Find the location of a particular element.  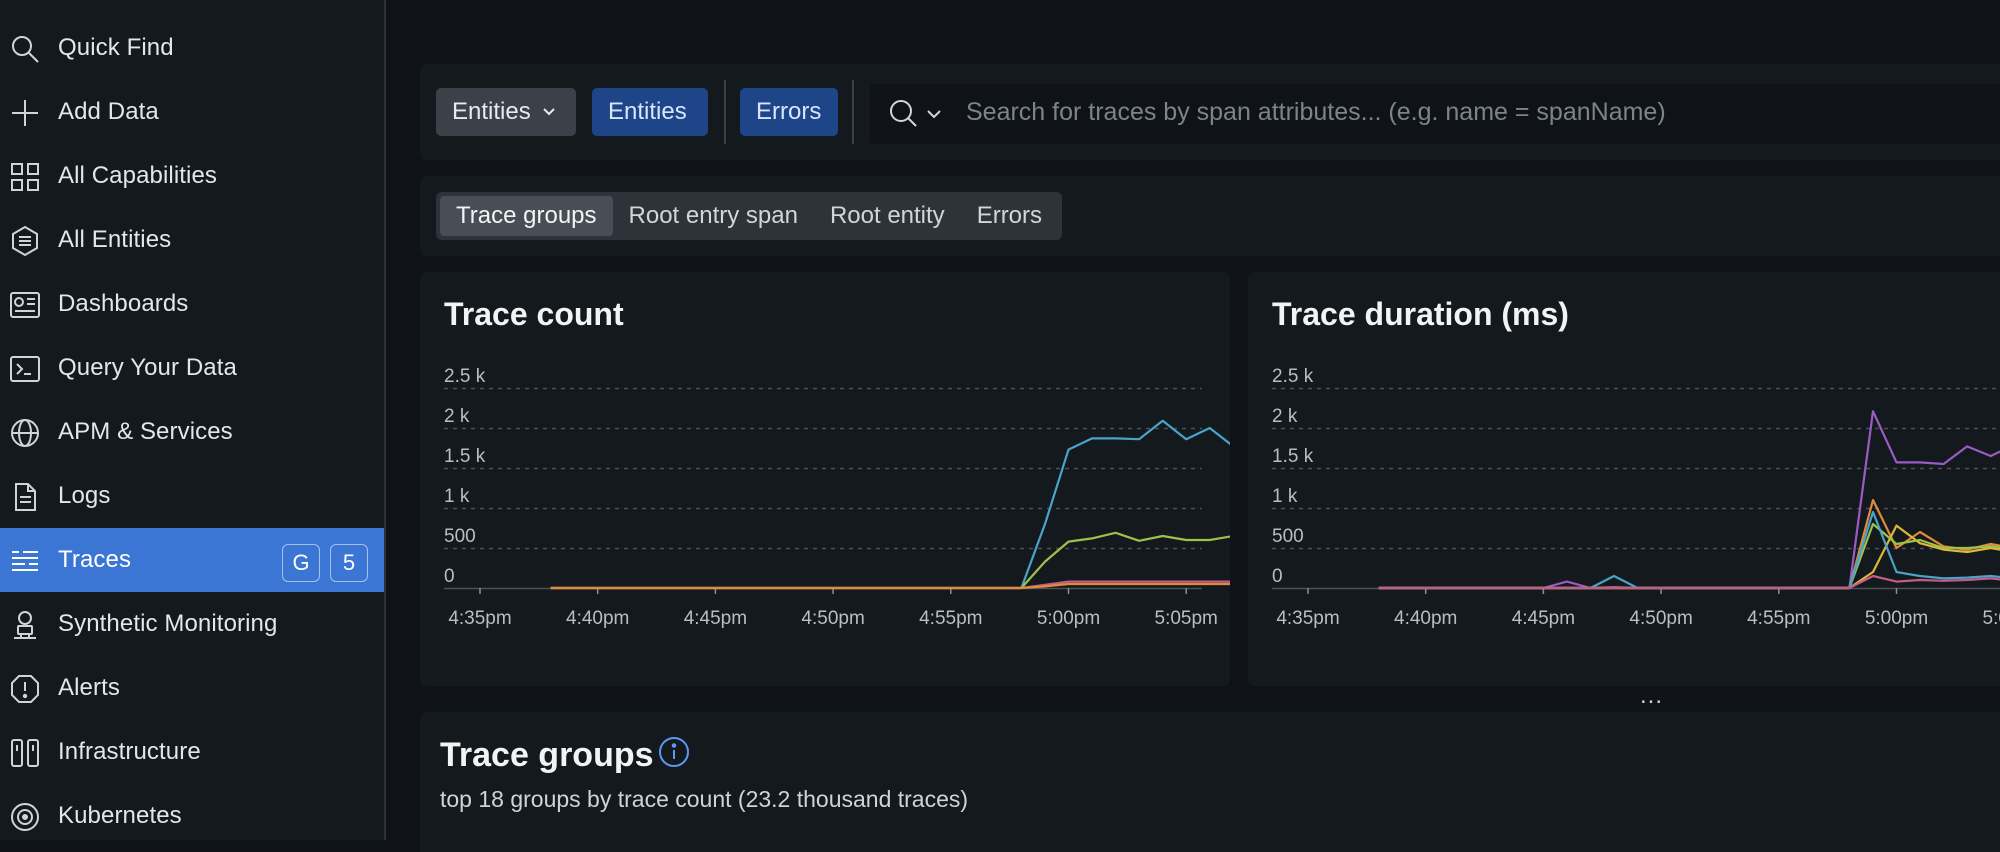

nav-item-label: Synthetic Monitoring is located at coordinates (168, 623).